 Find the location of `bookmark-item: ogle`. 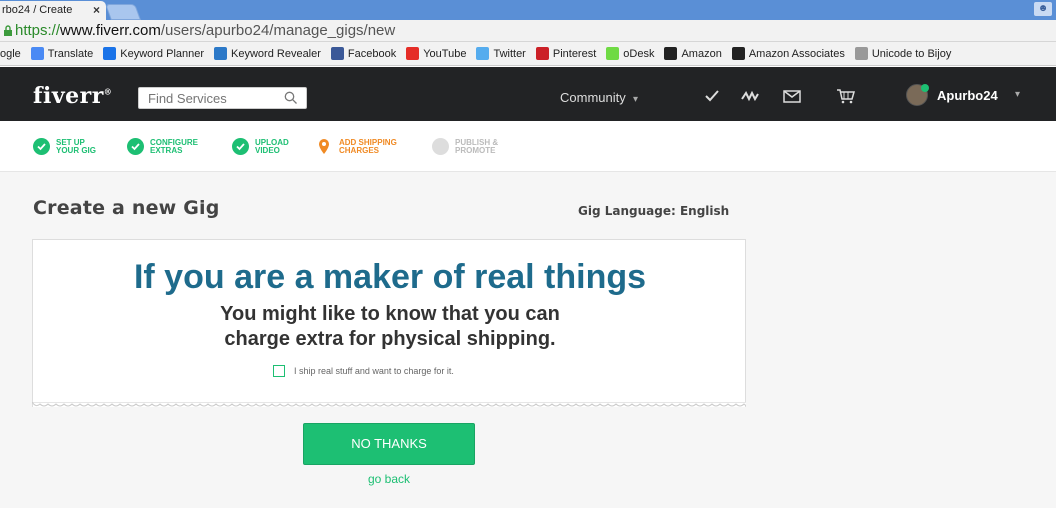

bookmark-item: ogle is located at coordinates (10, 54).